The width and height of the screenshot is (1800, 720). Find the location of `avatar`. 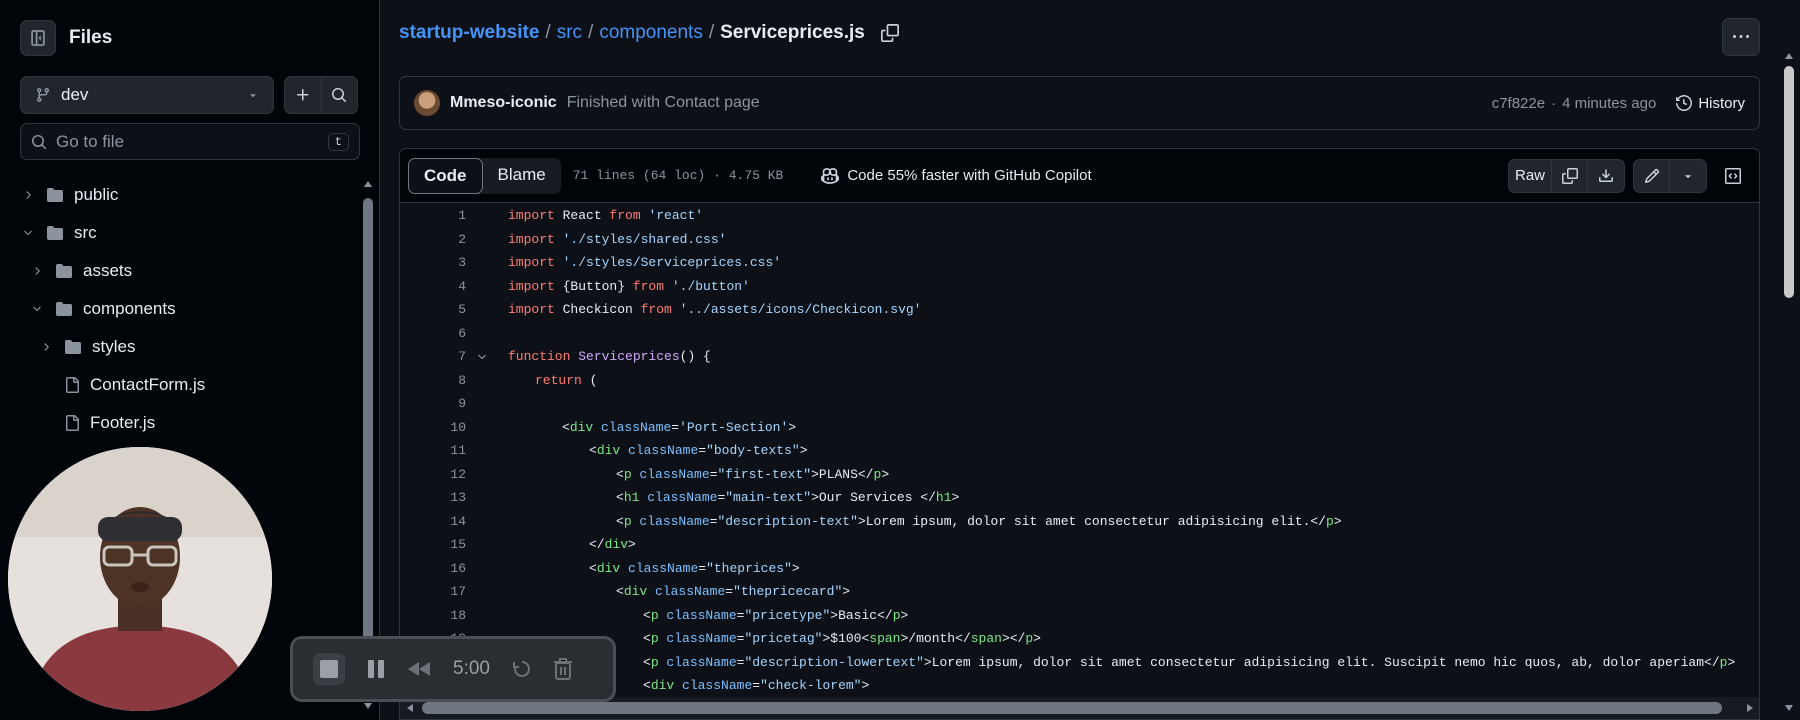

avatar is located at coordinates (427, 103).